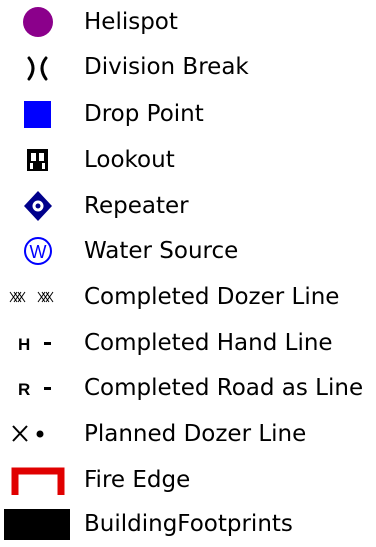 The image size is (376, 547). Describe the element at coordinates (195, 434) in the screenshot. I see `legend-label: Planned Dozer Line` at that location.